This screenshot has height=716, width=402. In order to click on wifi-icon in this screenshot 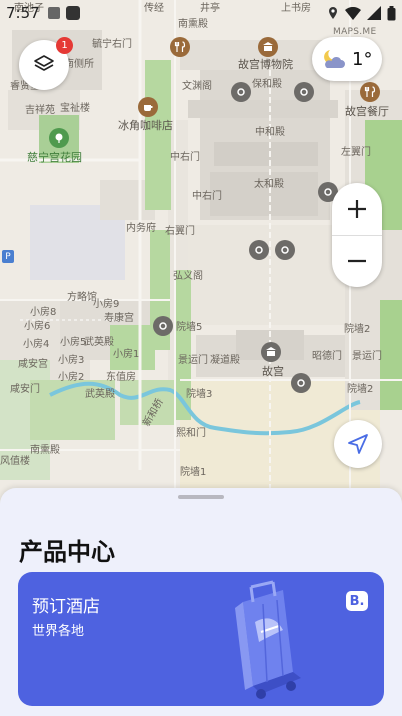, I will do `click(353, 13)`.